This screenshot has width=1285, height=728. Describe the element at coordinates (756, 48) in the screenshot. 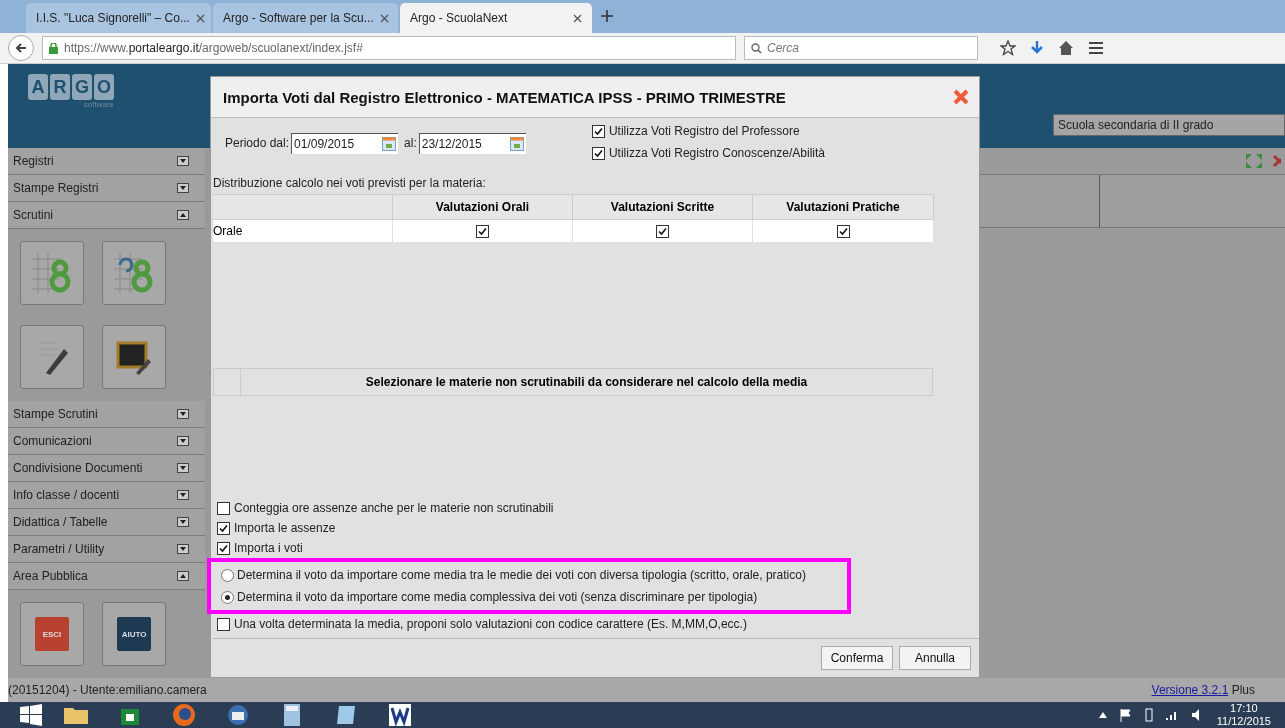

I see `search-icon` at that location.